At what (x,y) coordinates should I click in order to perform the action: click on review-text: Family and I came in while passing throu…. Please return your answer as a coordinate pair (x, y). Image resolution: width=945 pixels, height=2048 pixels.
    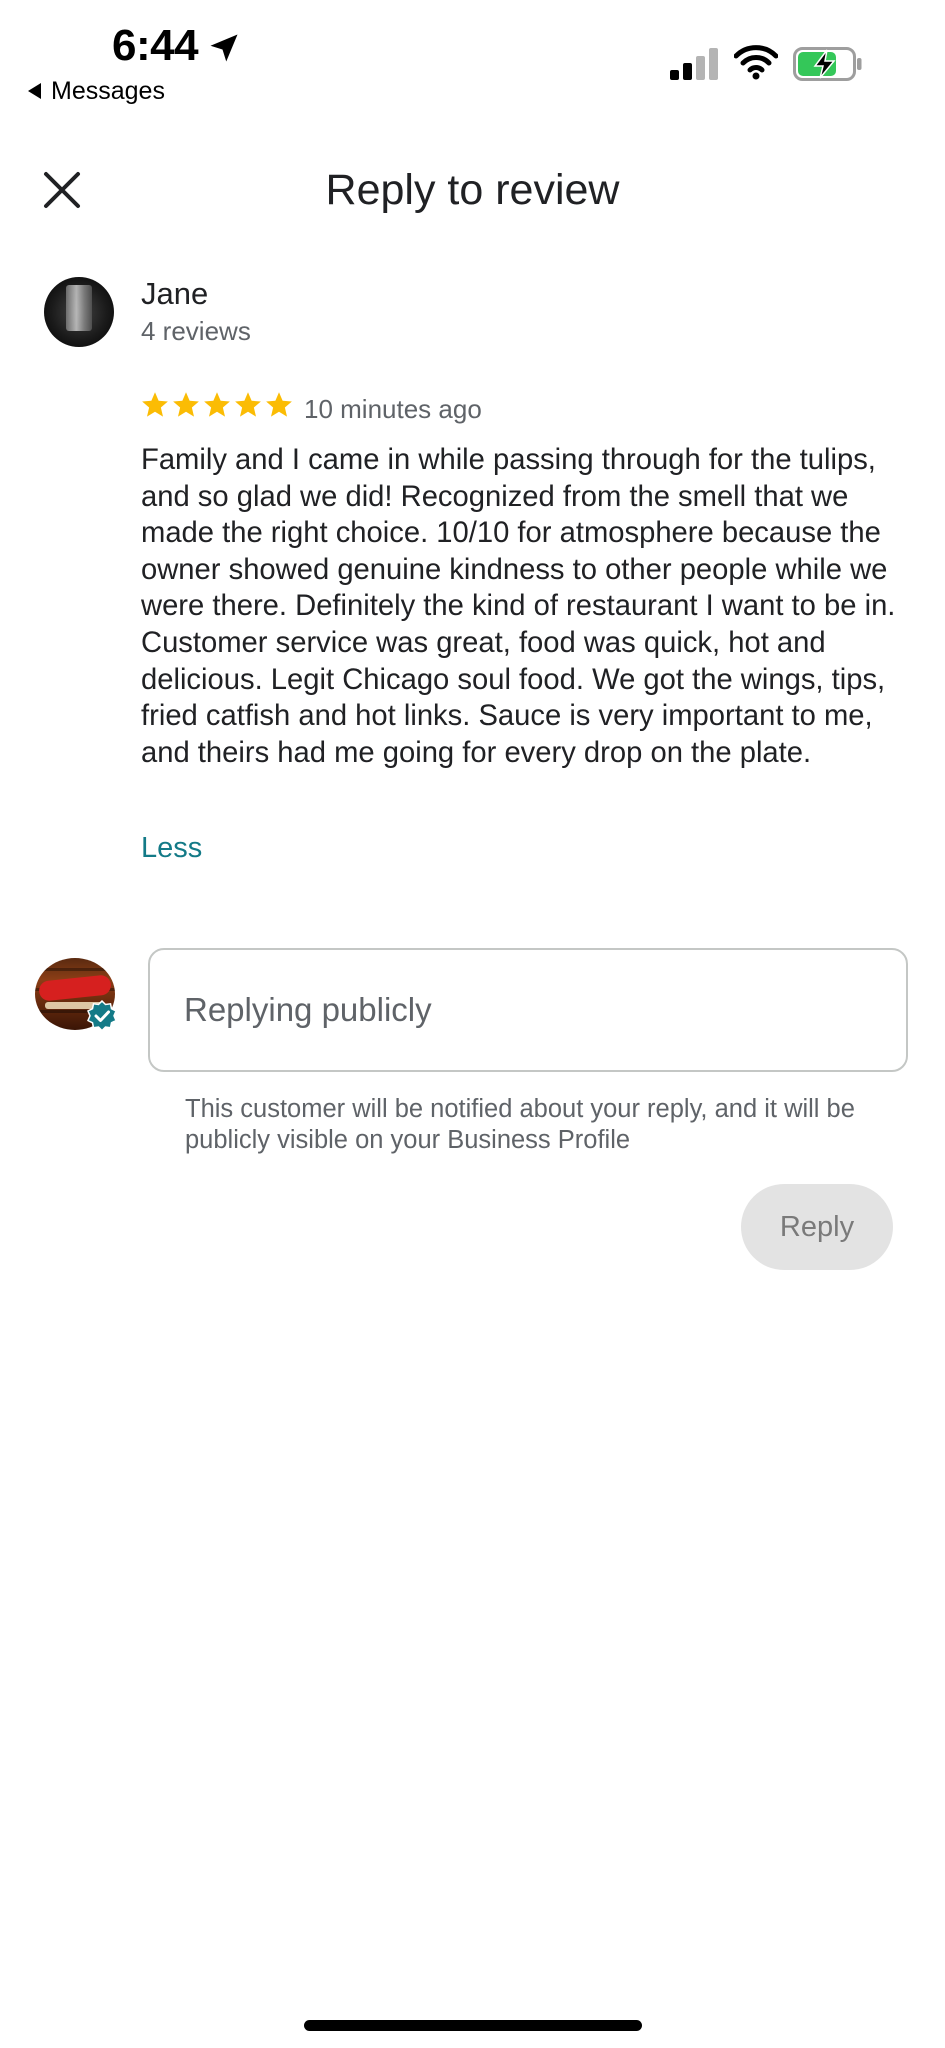
    Looking at the image, I should click on (518, 606).